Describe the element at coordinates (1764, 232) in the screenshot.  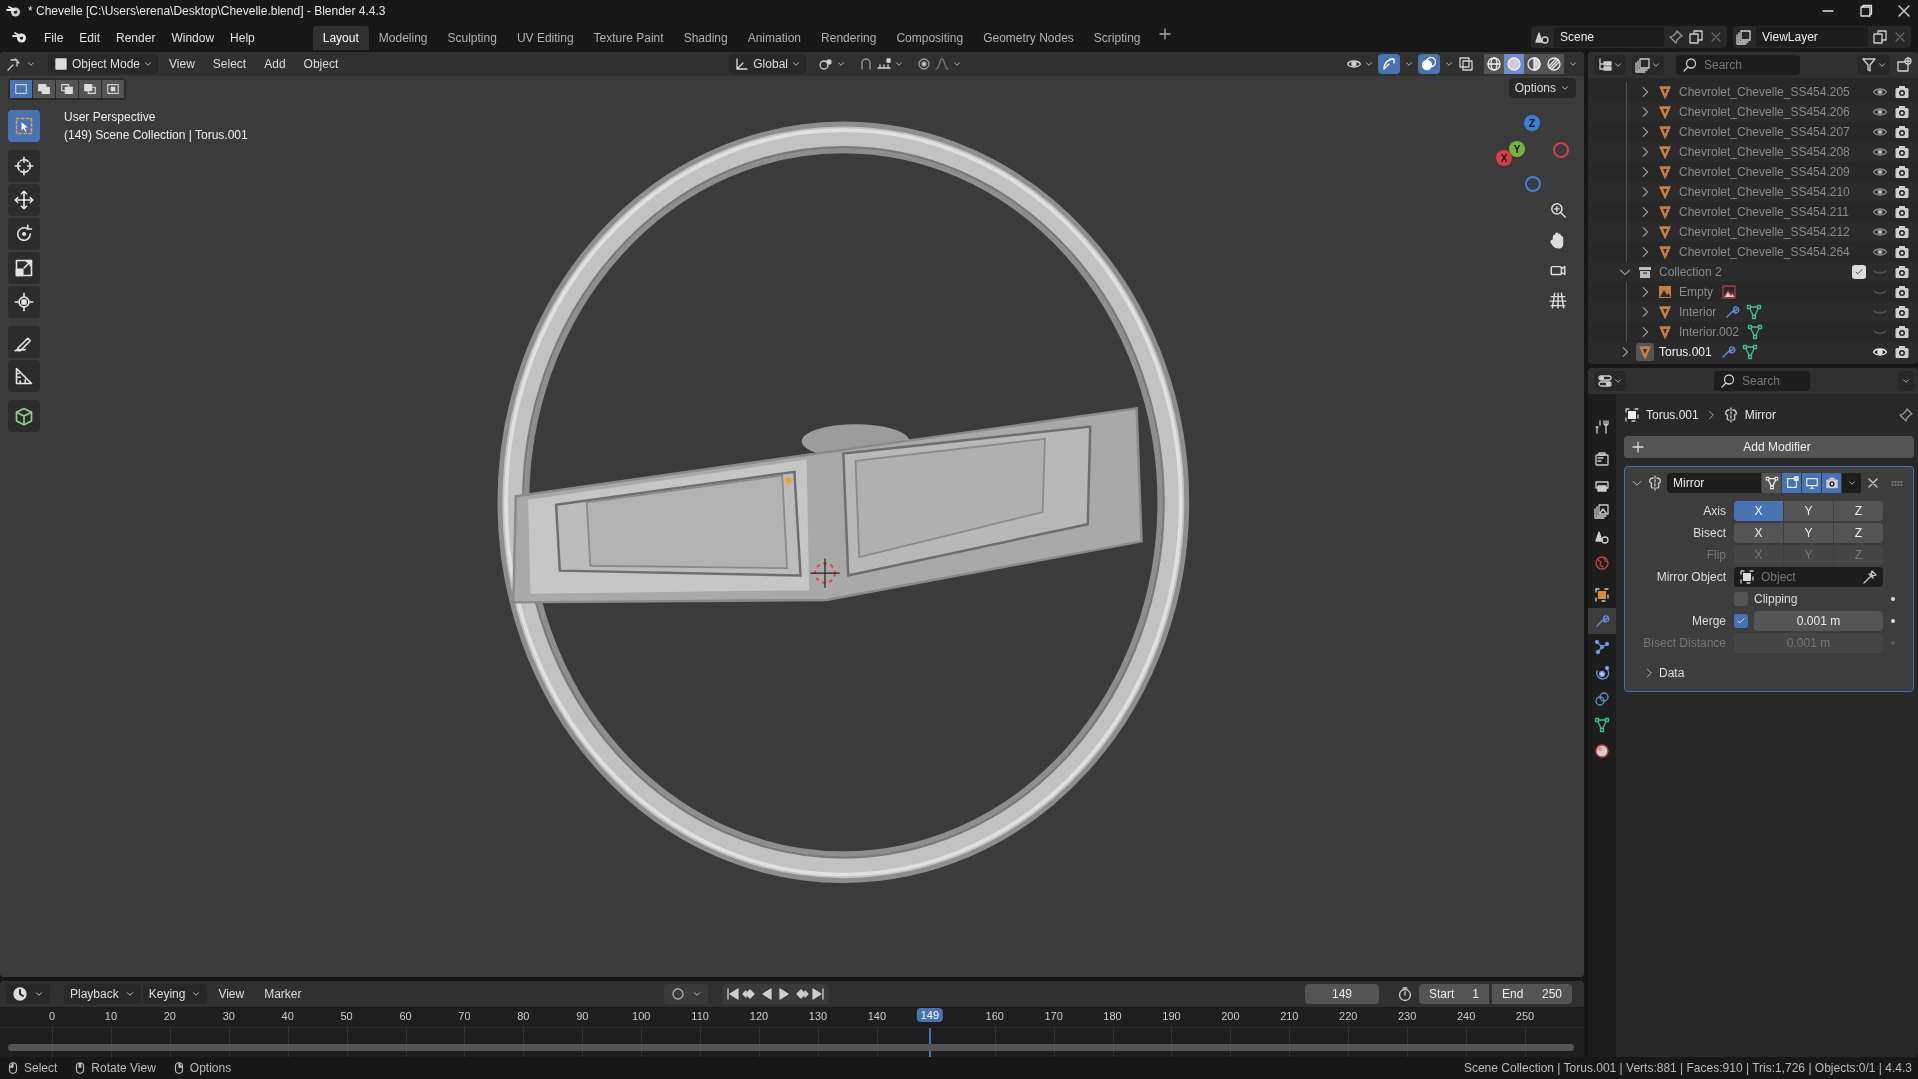
I see `outliner-item: Chevrolet_Chevelle_SS454.212` at that location.